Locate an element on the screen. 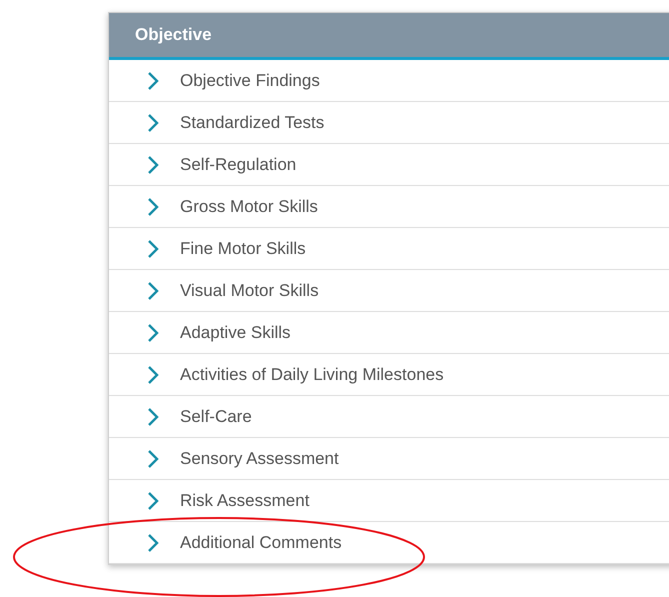  section-row: Risk Assessment is located at coordinates (389, 501).